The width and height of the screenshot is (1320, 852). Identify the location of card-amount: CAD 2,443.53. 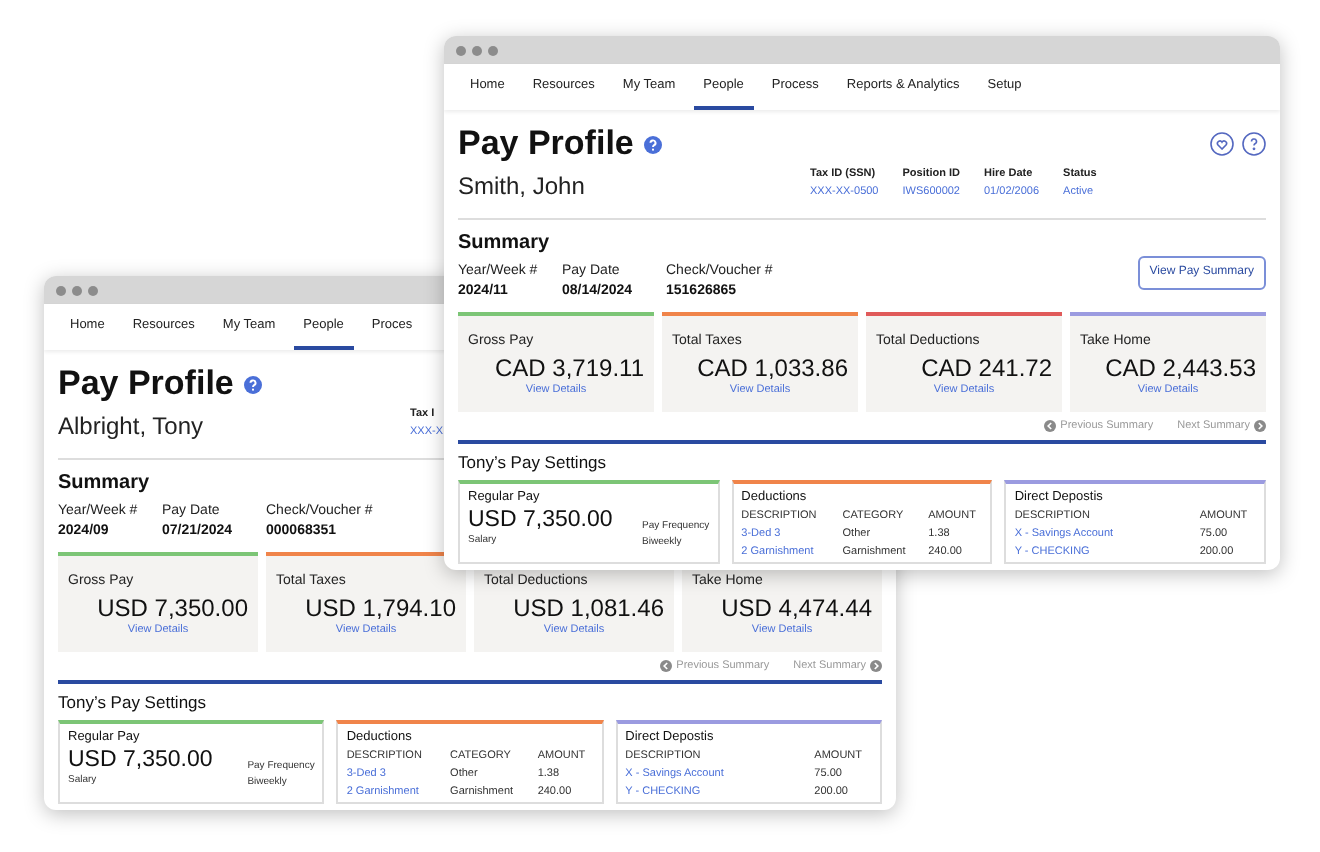
(1180, 367).